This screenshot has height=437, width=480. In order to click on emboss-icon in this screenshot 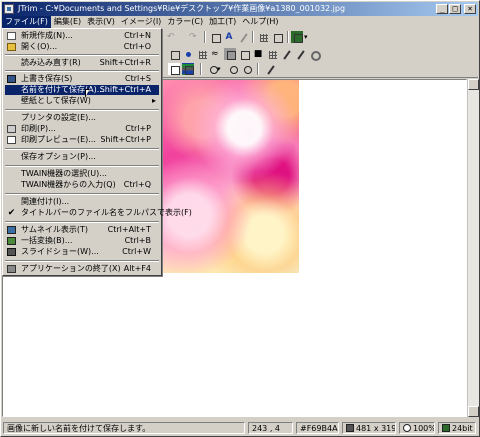, I will do `click(230, 54)`.